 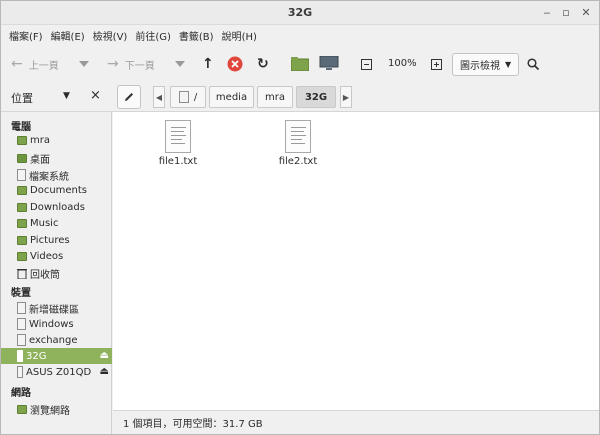 What do you see at coordinates (56, 140) in the screenshot?
I see `sidebar-item-home: mra` at bounding box center [56, 140].